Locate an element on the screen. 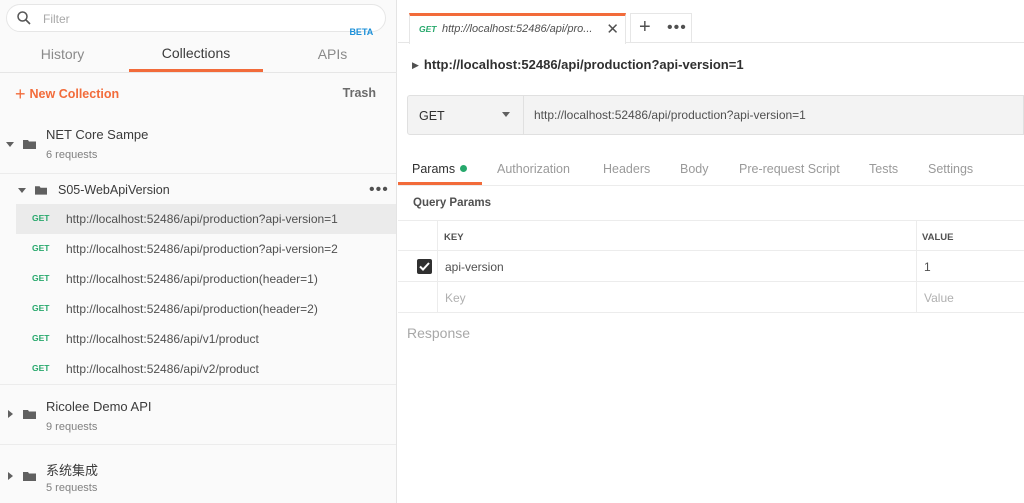  query-params-label: Query Params is located at coordinates (452, 203).